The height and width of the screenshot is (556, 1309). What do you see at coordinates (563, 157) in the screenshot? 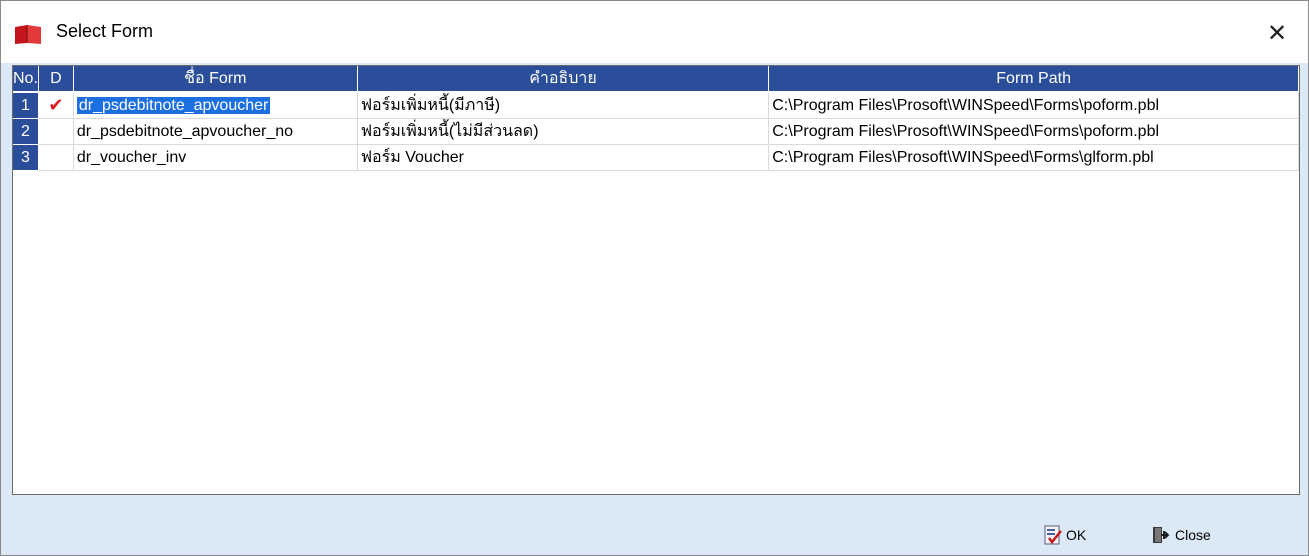
I see `description-cell: ฟอร์ม Voucher` at bounding box center [563, 157].